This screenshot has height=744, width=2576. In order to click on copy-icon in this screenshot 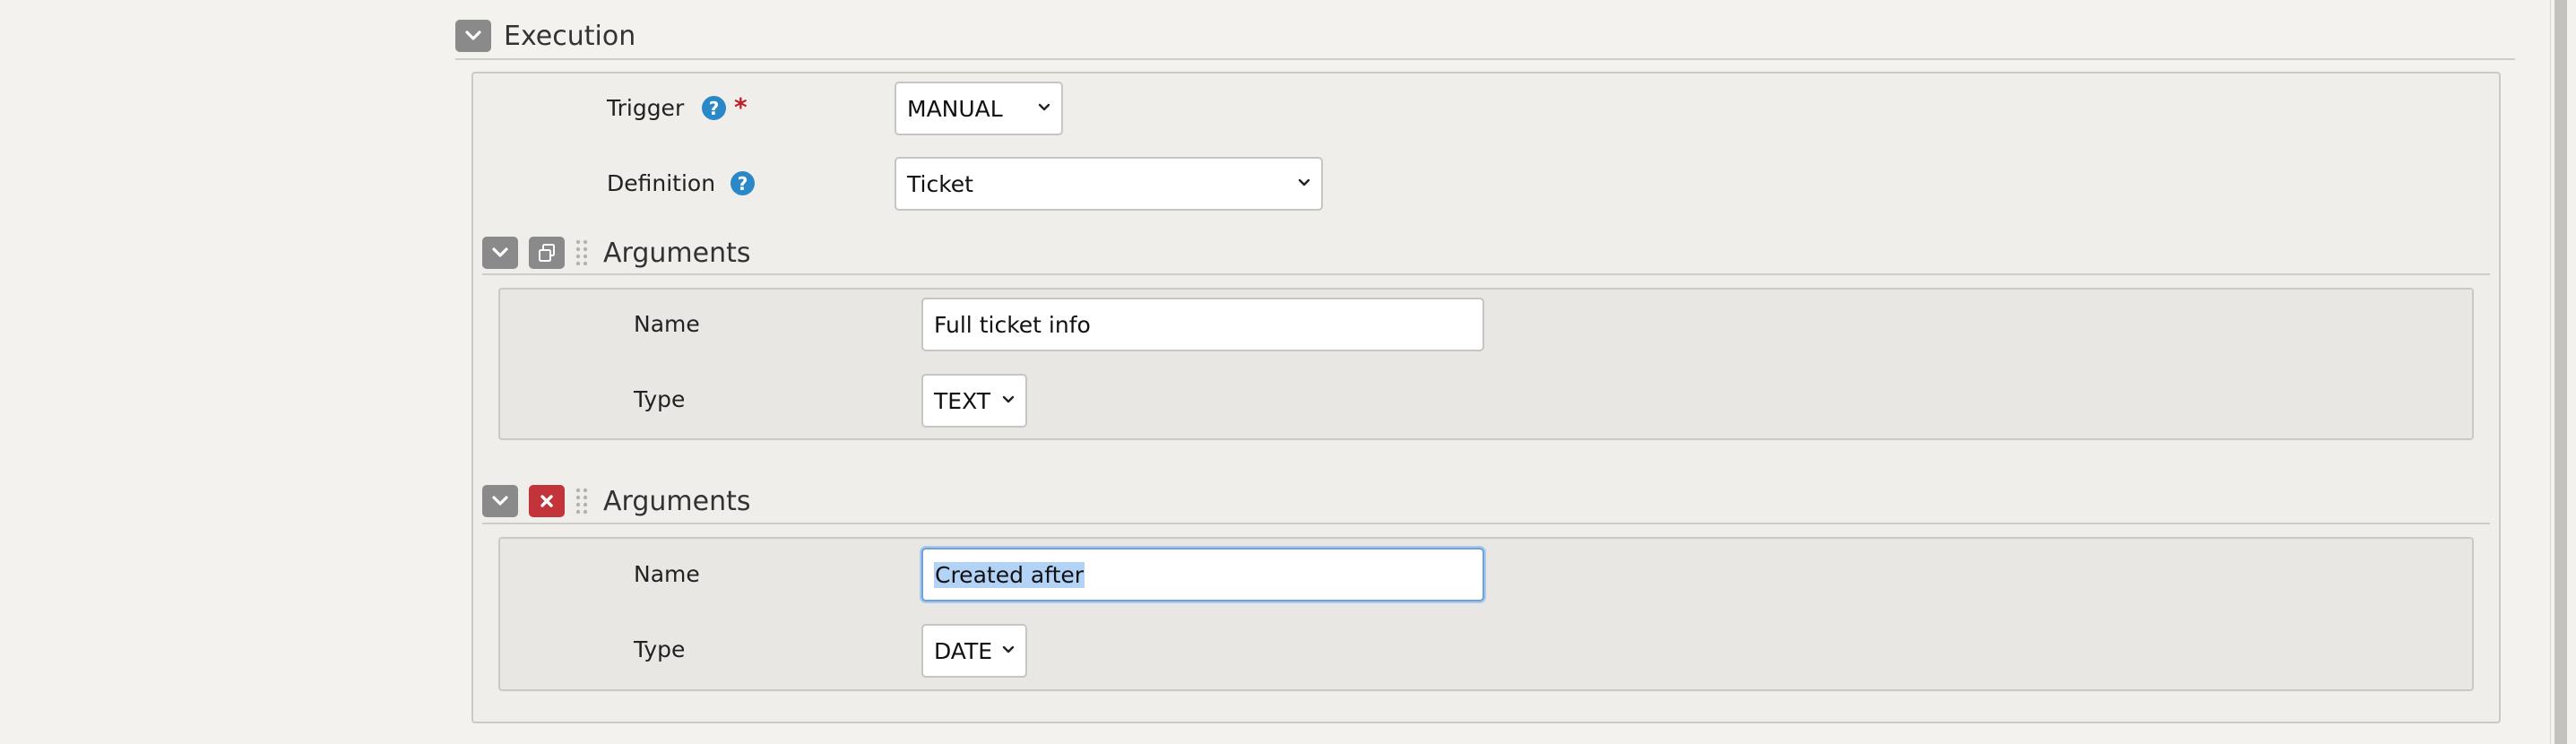, I will do `click(547, 253)`.